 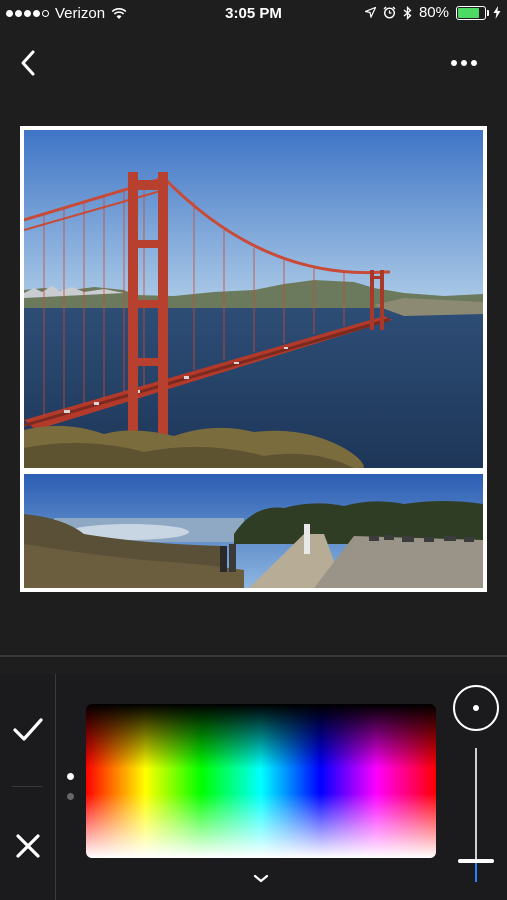 I want to click on brush-size-slider-fill, so click(x=476, y=872).